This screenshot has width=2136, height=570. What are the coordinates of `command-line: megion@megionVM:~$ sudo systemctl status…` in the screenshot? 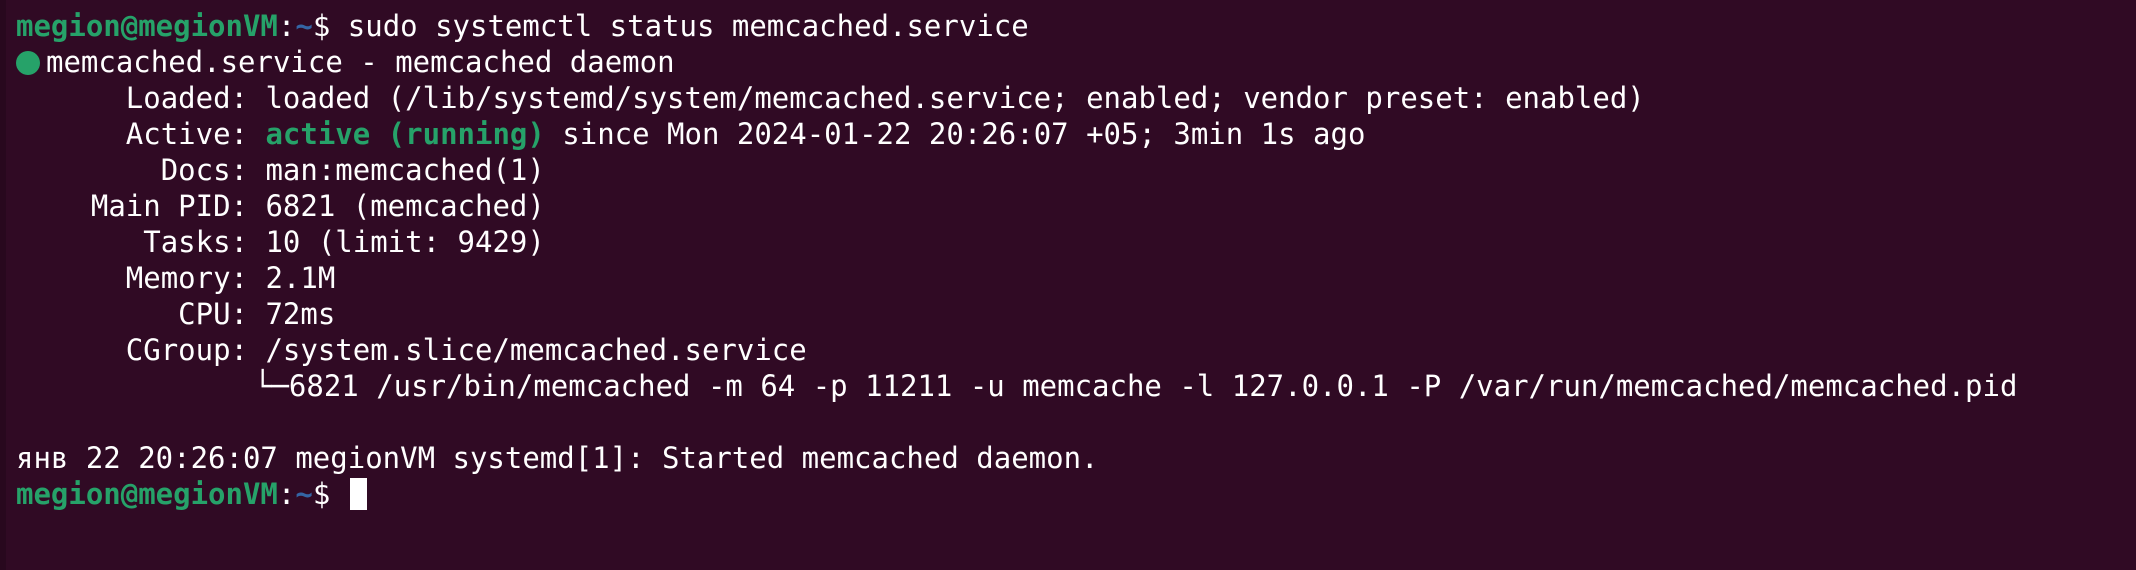 It's located at (1076, 26).